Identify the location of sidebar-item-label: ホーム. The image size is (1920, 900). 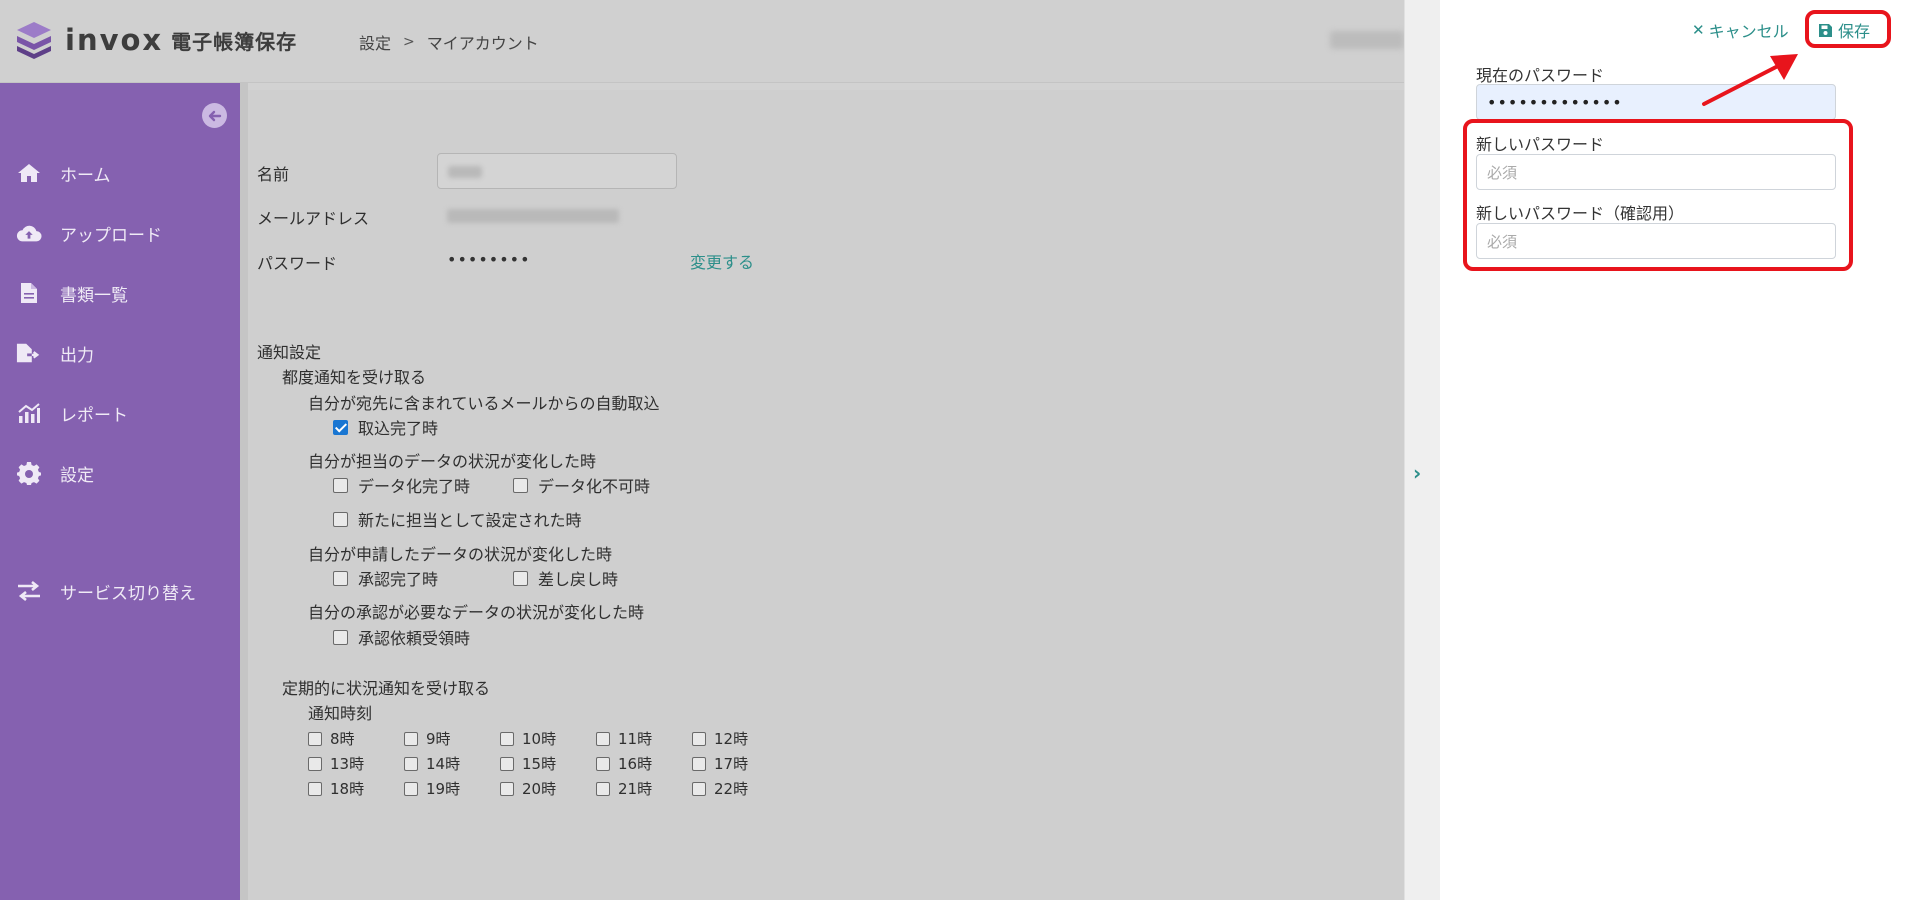
(85, 175).